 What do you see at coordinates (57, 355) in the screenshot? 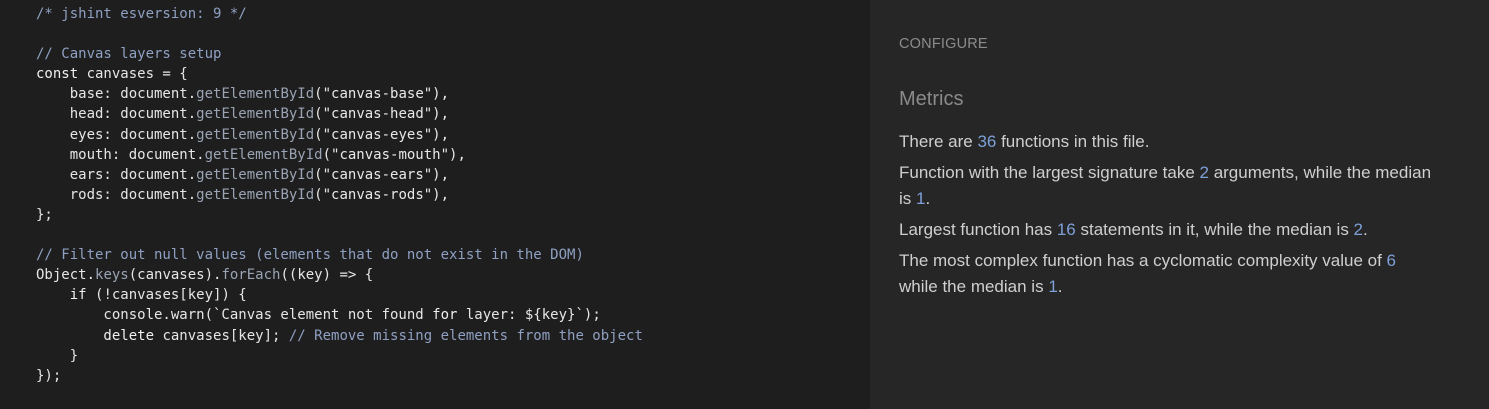
I see `code-token: }` at bounding box center [57, 355].